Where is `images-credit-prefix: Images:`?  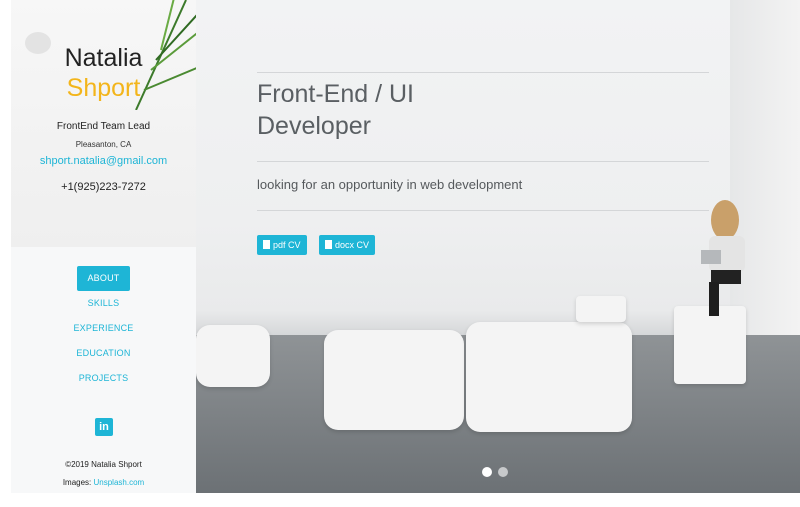 images-credit-prefix: Images: is located at coordinates (78, 482).